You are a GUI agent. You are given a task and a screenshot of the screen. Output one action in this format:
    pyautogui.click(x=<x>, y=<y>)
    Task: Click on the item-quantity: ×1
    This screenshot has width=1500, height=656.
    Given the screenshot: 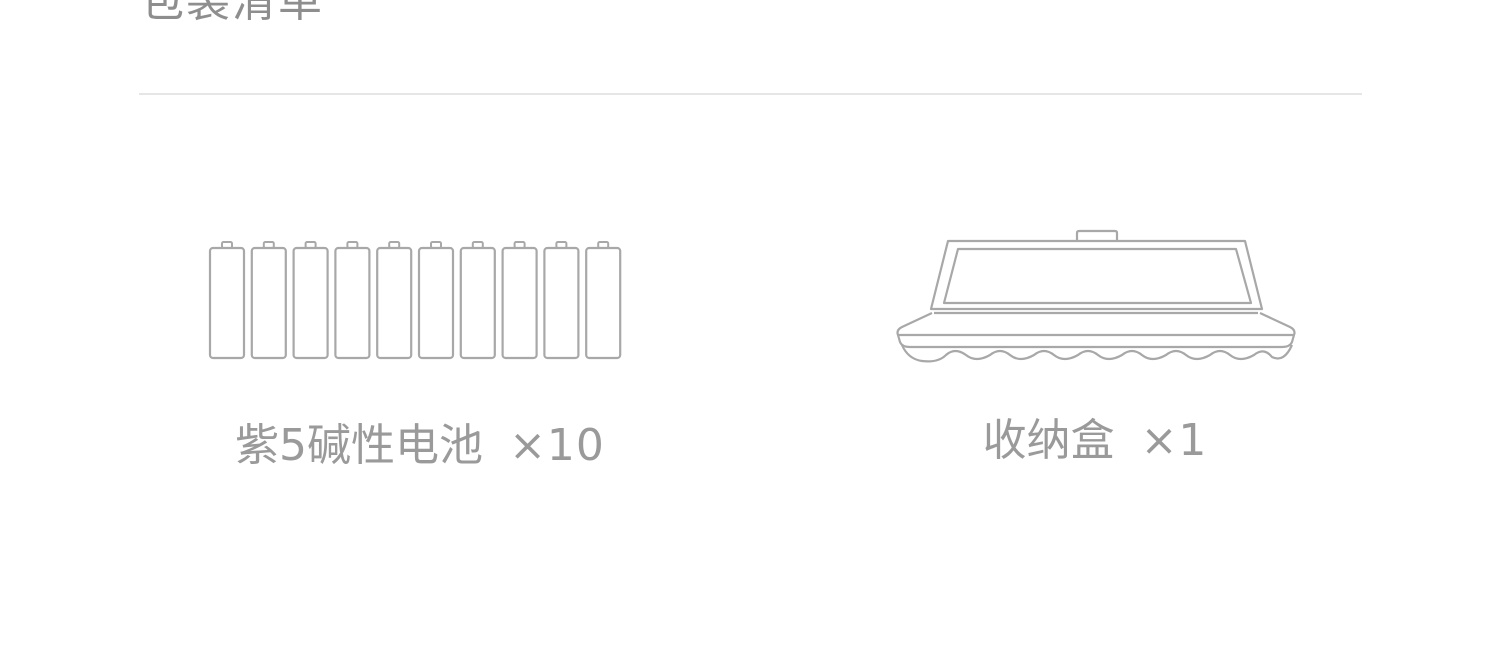 What is the action you would take?
    pyautogui.click(x=1174, y=440)
    